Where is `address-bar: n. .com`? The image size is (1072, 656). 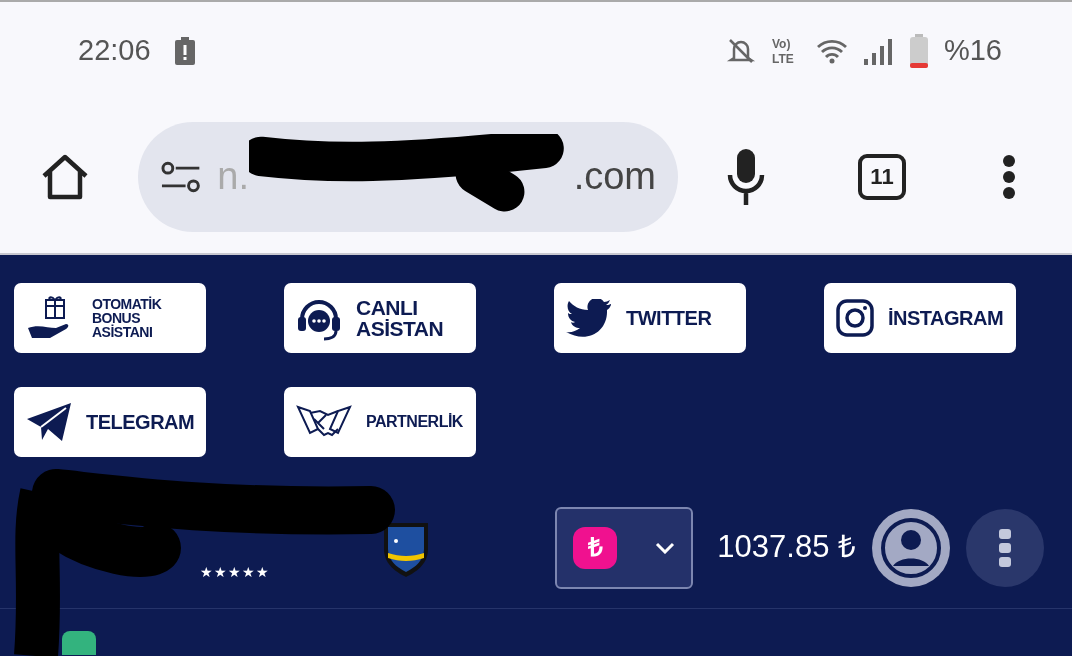 address-bar: n. .com is located at coordinates (408, 176).